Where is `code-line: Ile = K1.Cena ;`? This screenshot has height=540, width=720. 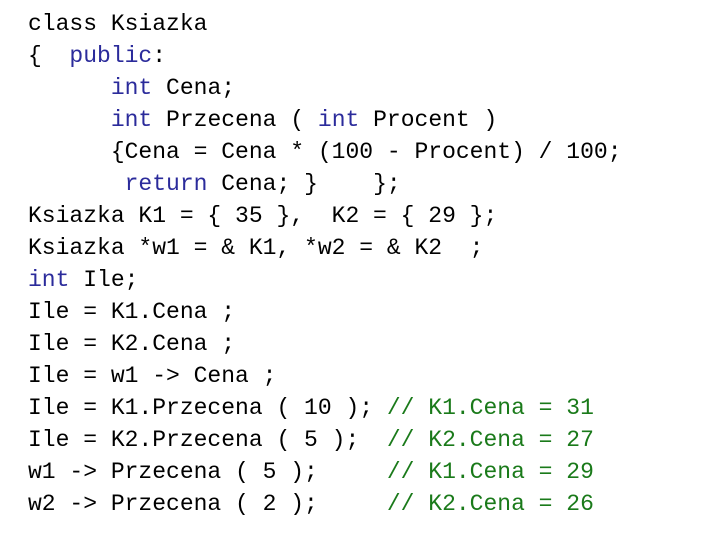
code-line: Ile = K1.Cena ; is located at coordinates (131, 312).